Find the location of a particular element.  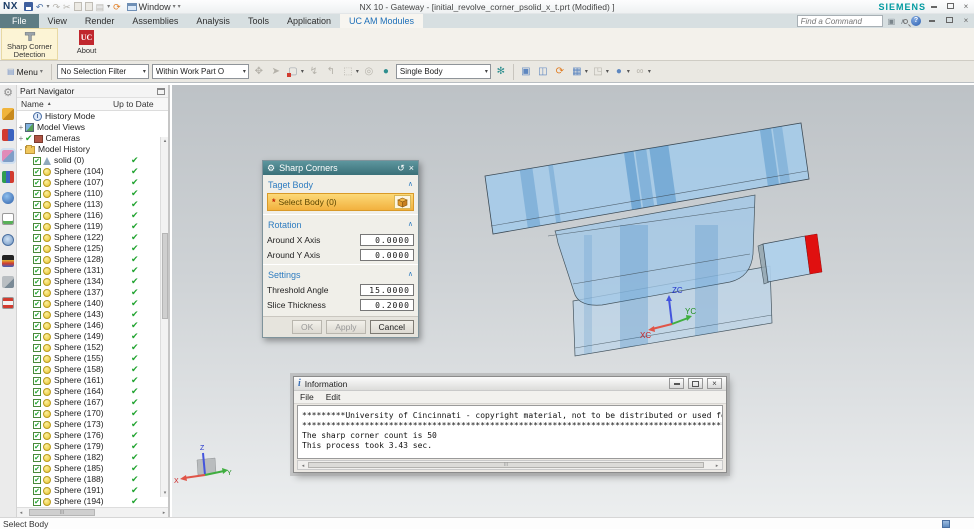

process-tool-icon is located at coordinates (8, 282).